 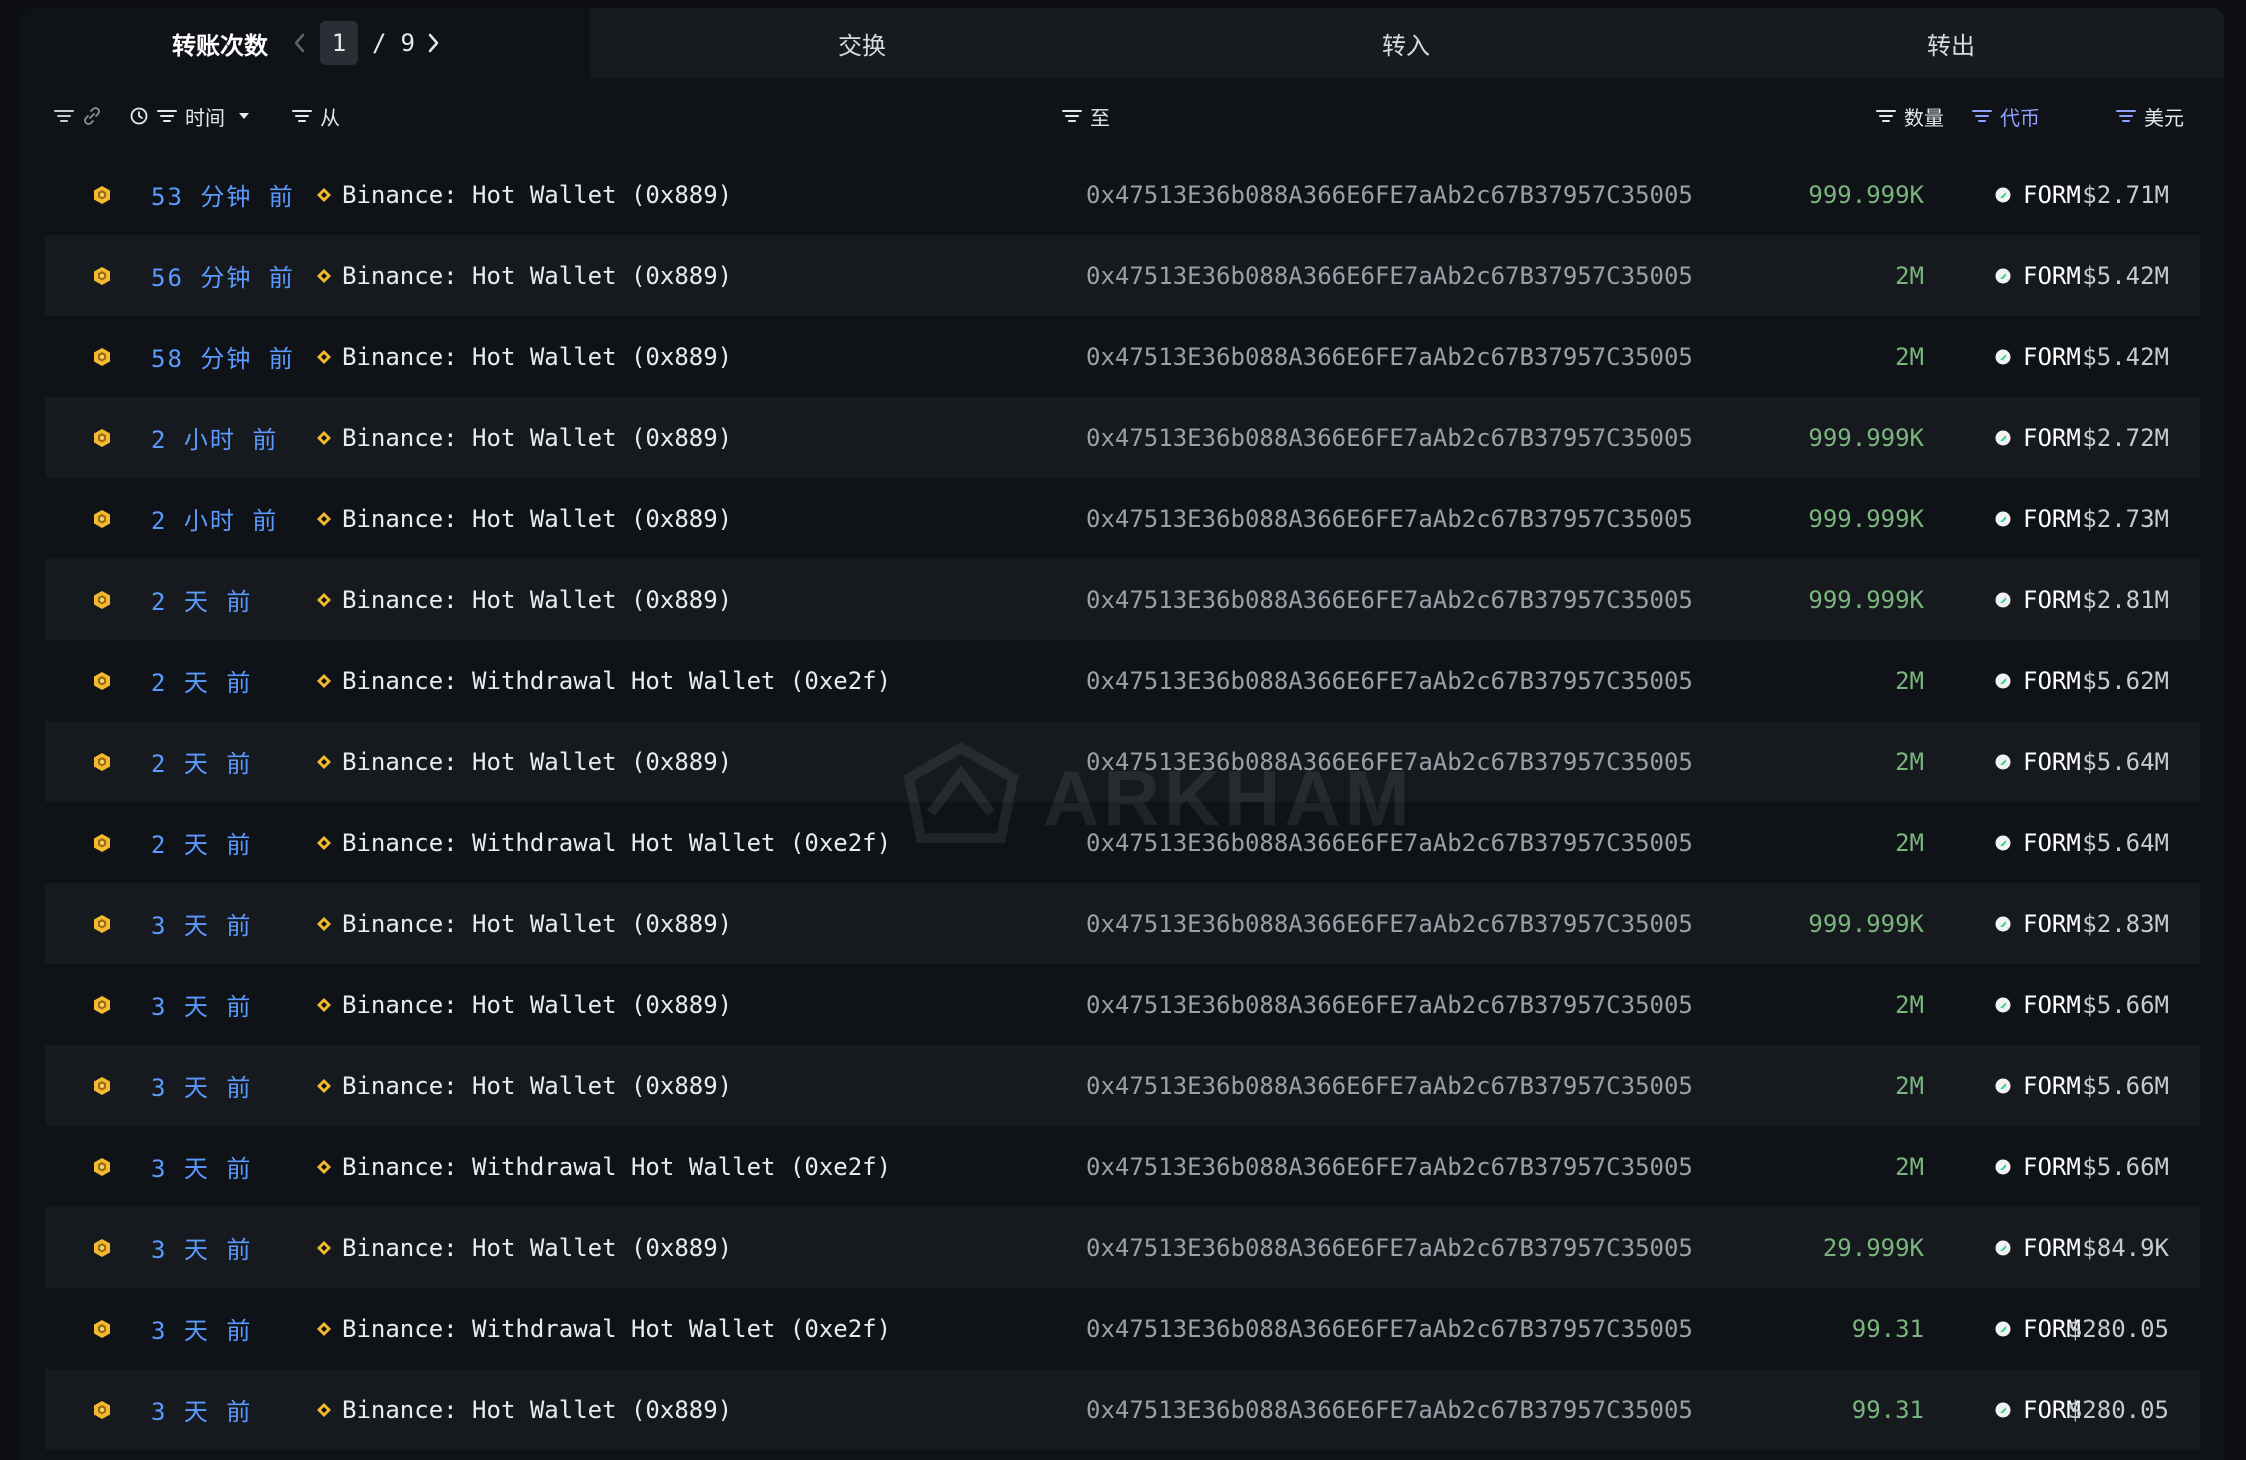 I want to click on chevron-right-icon, so click(x=434, y=43).